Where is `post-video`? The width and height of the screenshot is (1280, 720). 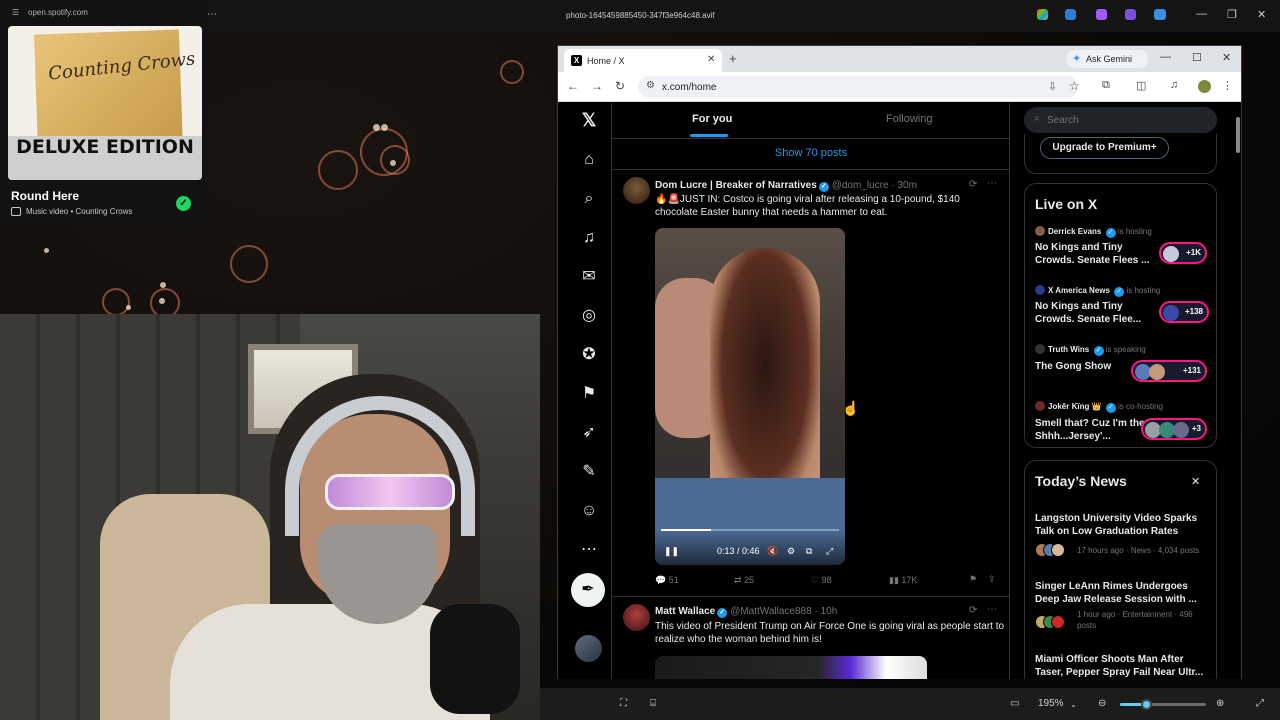 post-video is located at coordinates (791, 667).